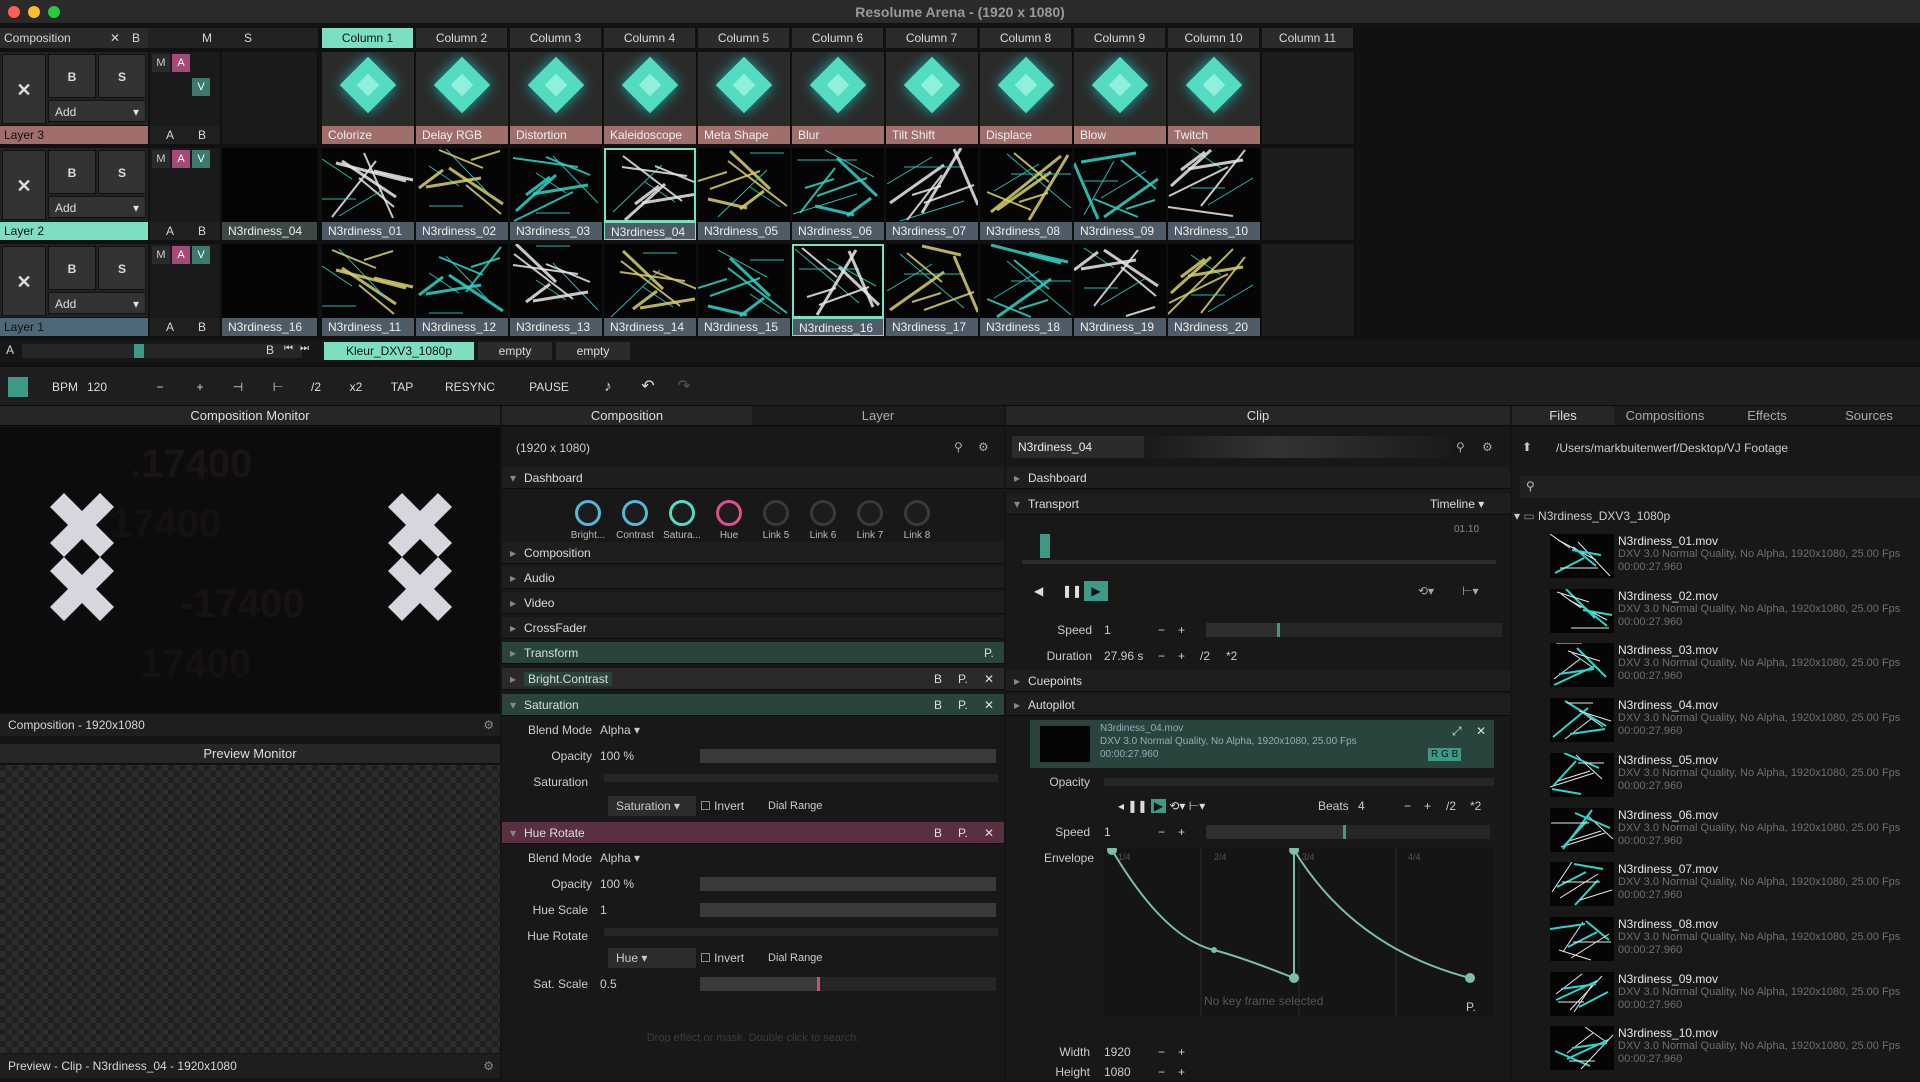 Image resolution: width=1920 pixels, height=1082 pixels. Describe the element at coordinates (1258, 681) in the screenshot. I see `cuepoints-section: Cuepoints` at that location.